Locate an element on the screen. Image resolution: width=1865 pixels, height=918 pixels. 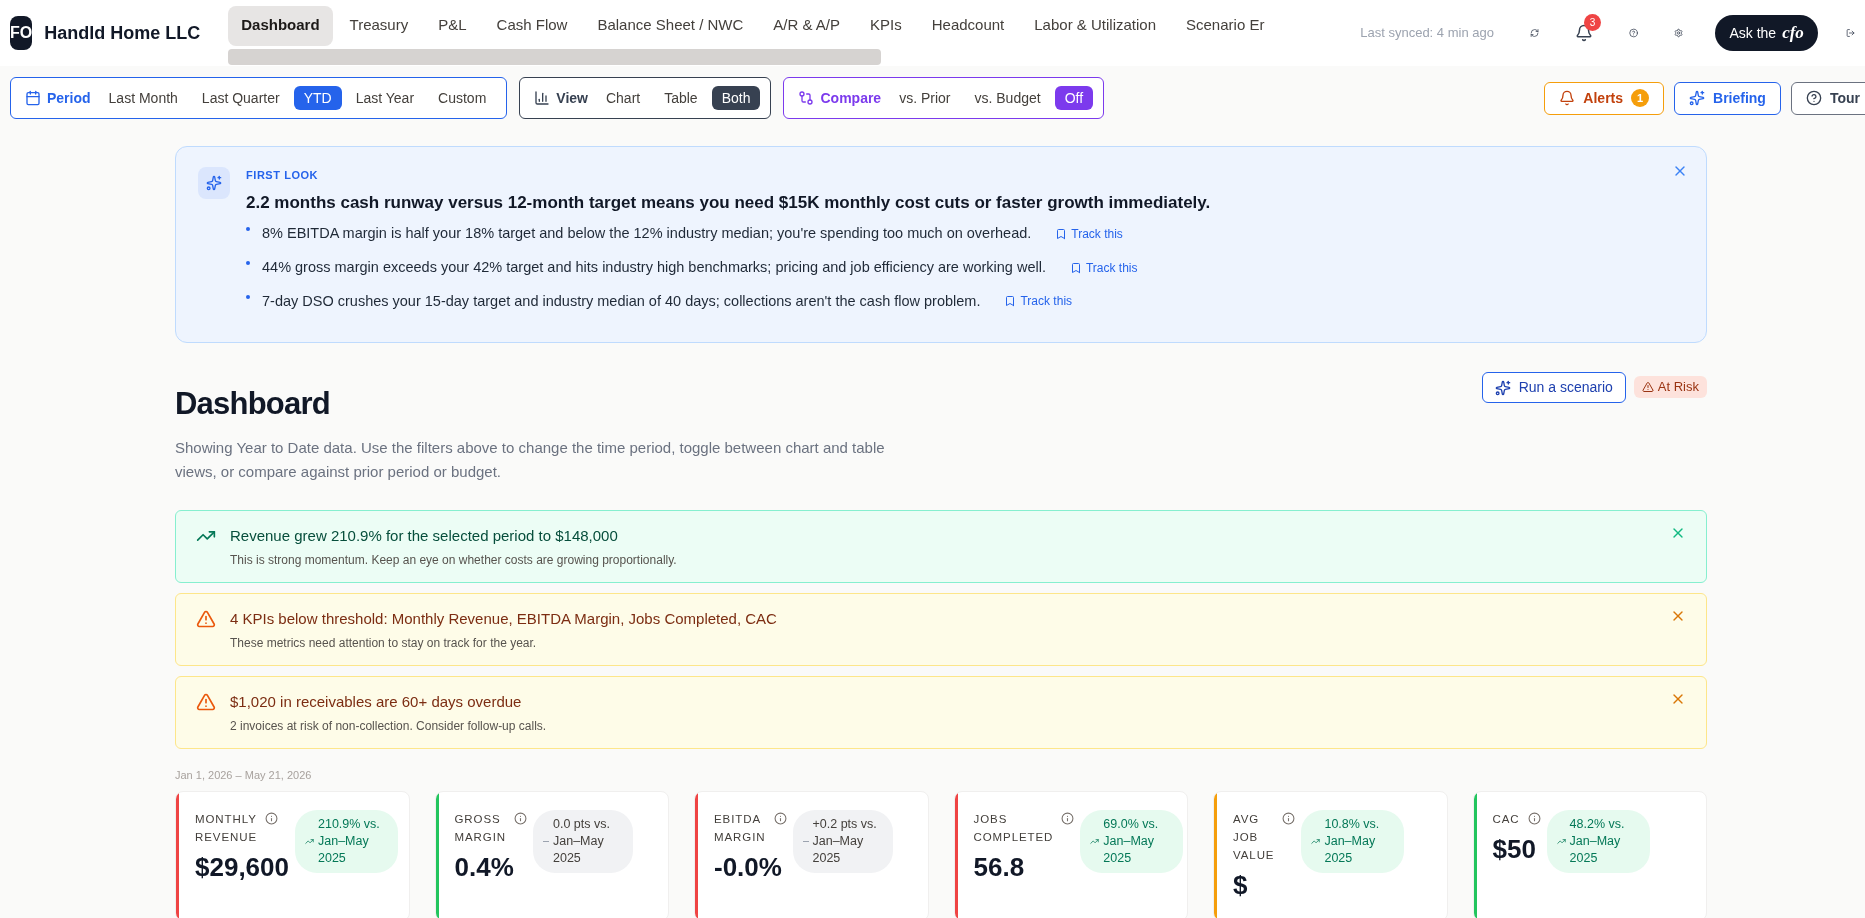
kpi-delta: 48.2% vs. Jan–May 2025 is located at coordinates (1597, 841).